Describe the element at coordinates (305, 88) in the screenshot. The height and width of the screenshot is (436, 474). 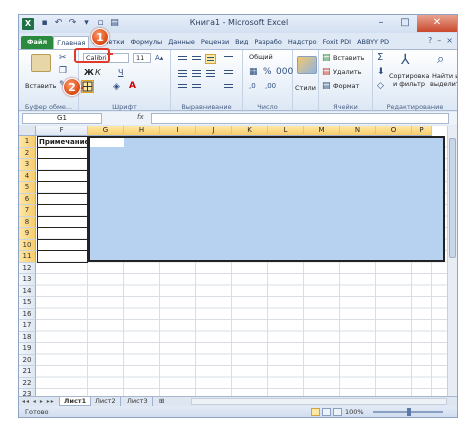
I see `styles-button: Стили` at that location.